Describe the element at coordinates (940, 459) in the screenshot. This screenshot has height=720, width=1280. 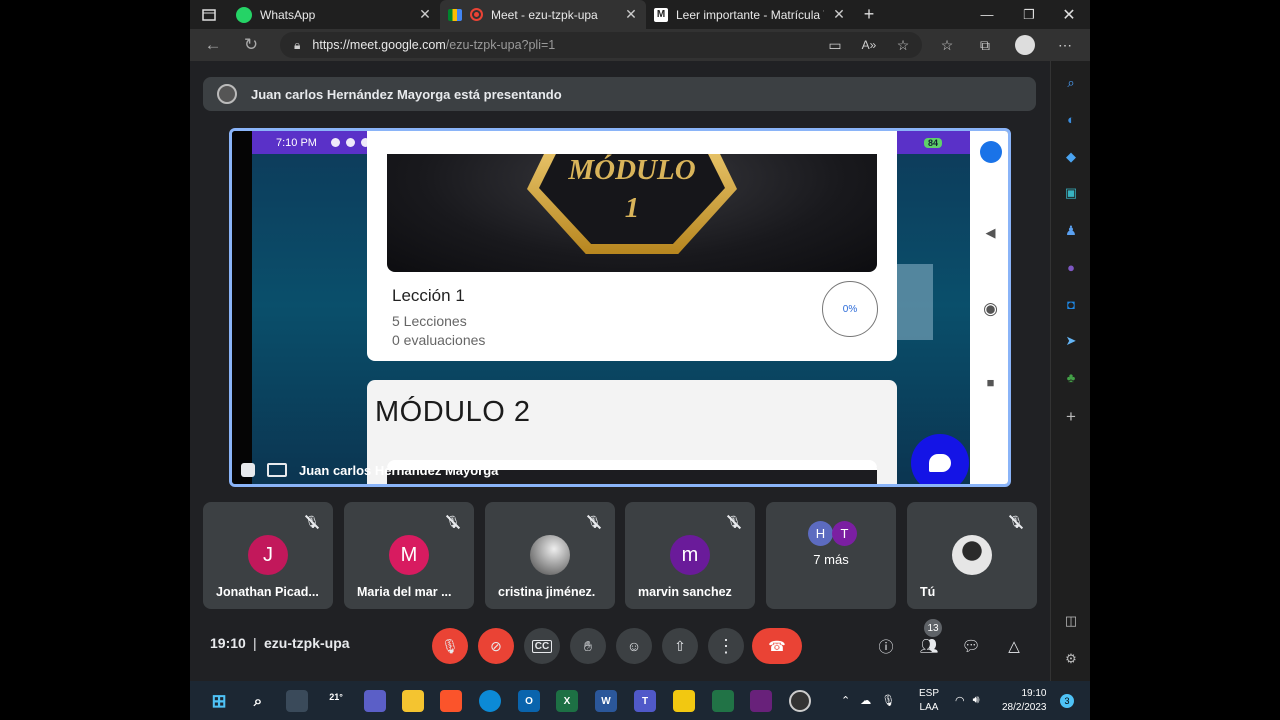
I see `chat-fab-button` at that location.